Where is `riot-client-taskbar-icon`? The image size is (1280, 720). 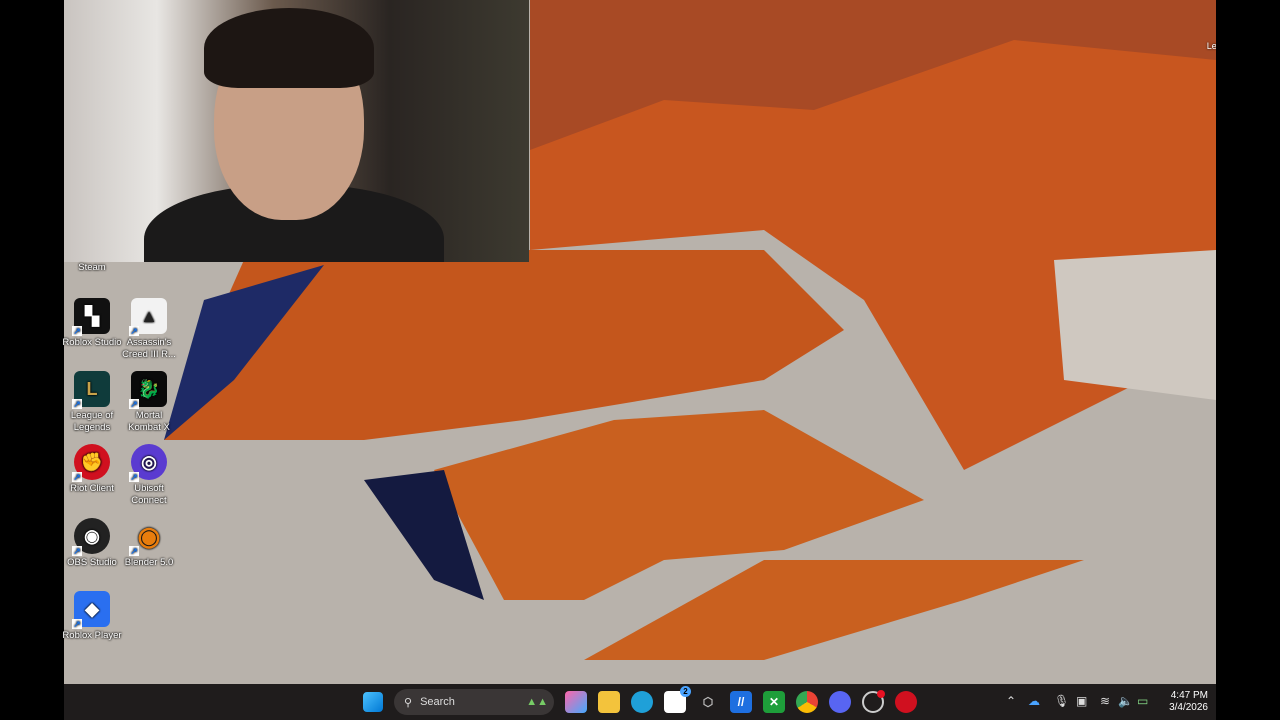
riot-client-taskbar-icon is located at coordinates (906, 702).